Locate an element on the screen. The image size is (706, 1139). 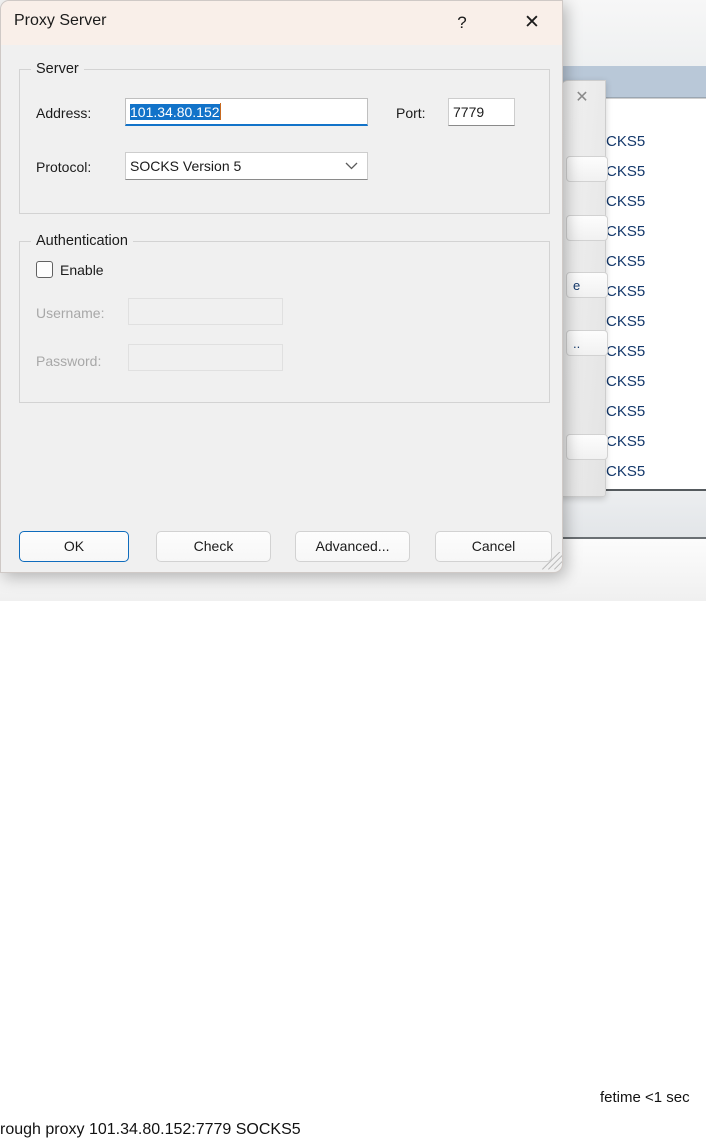
address-input-value: 101.34.80.152 is located at coordinates (175, 112).